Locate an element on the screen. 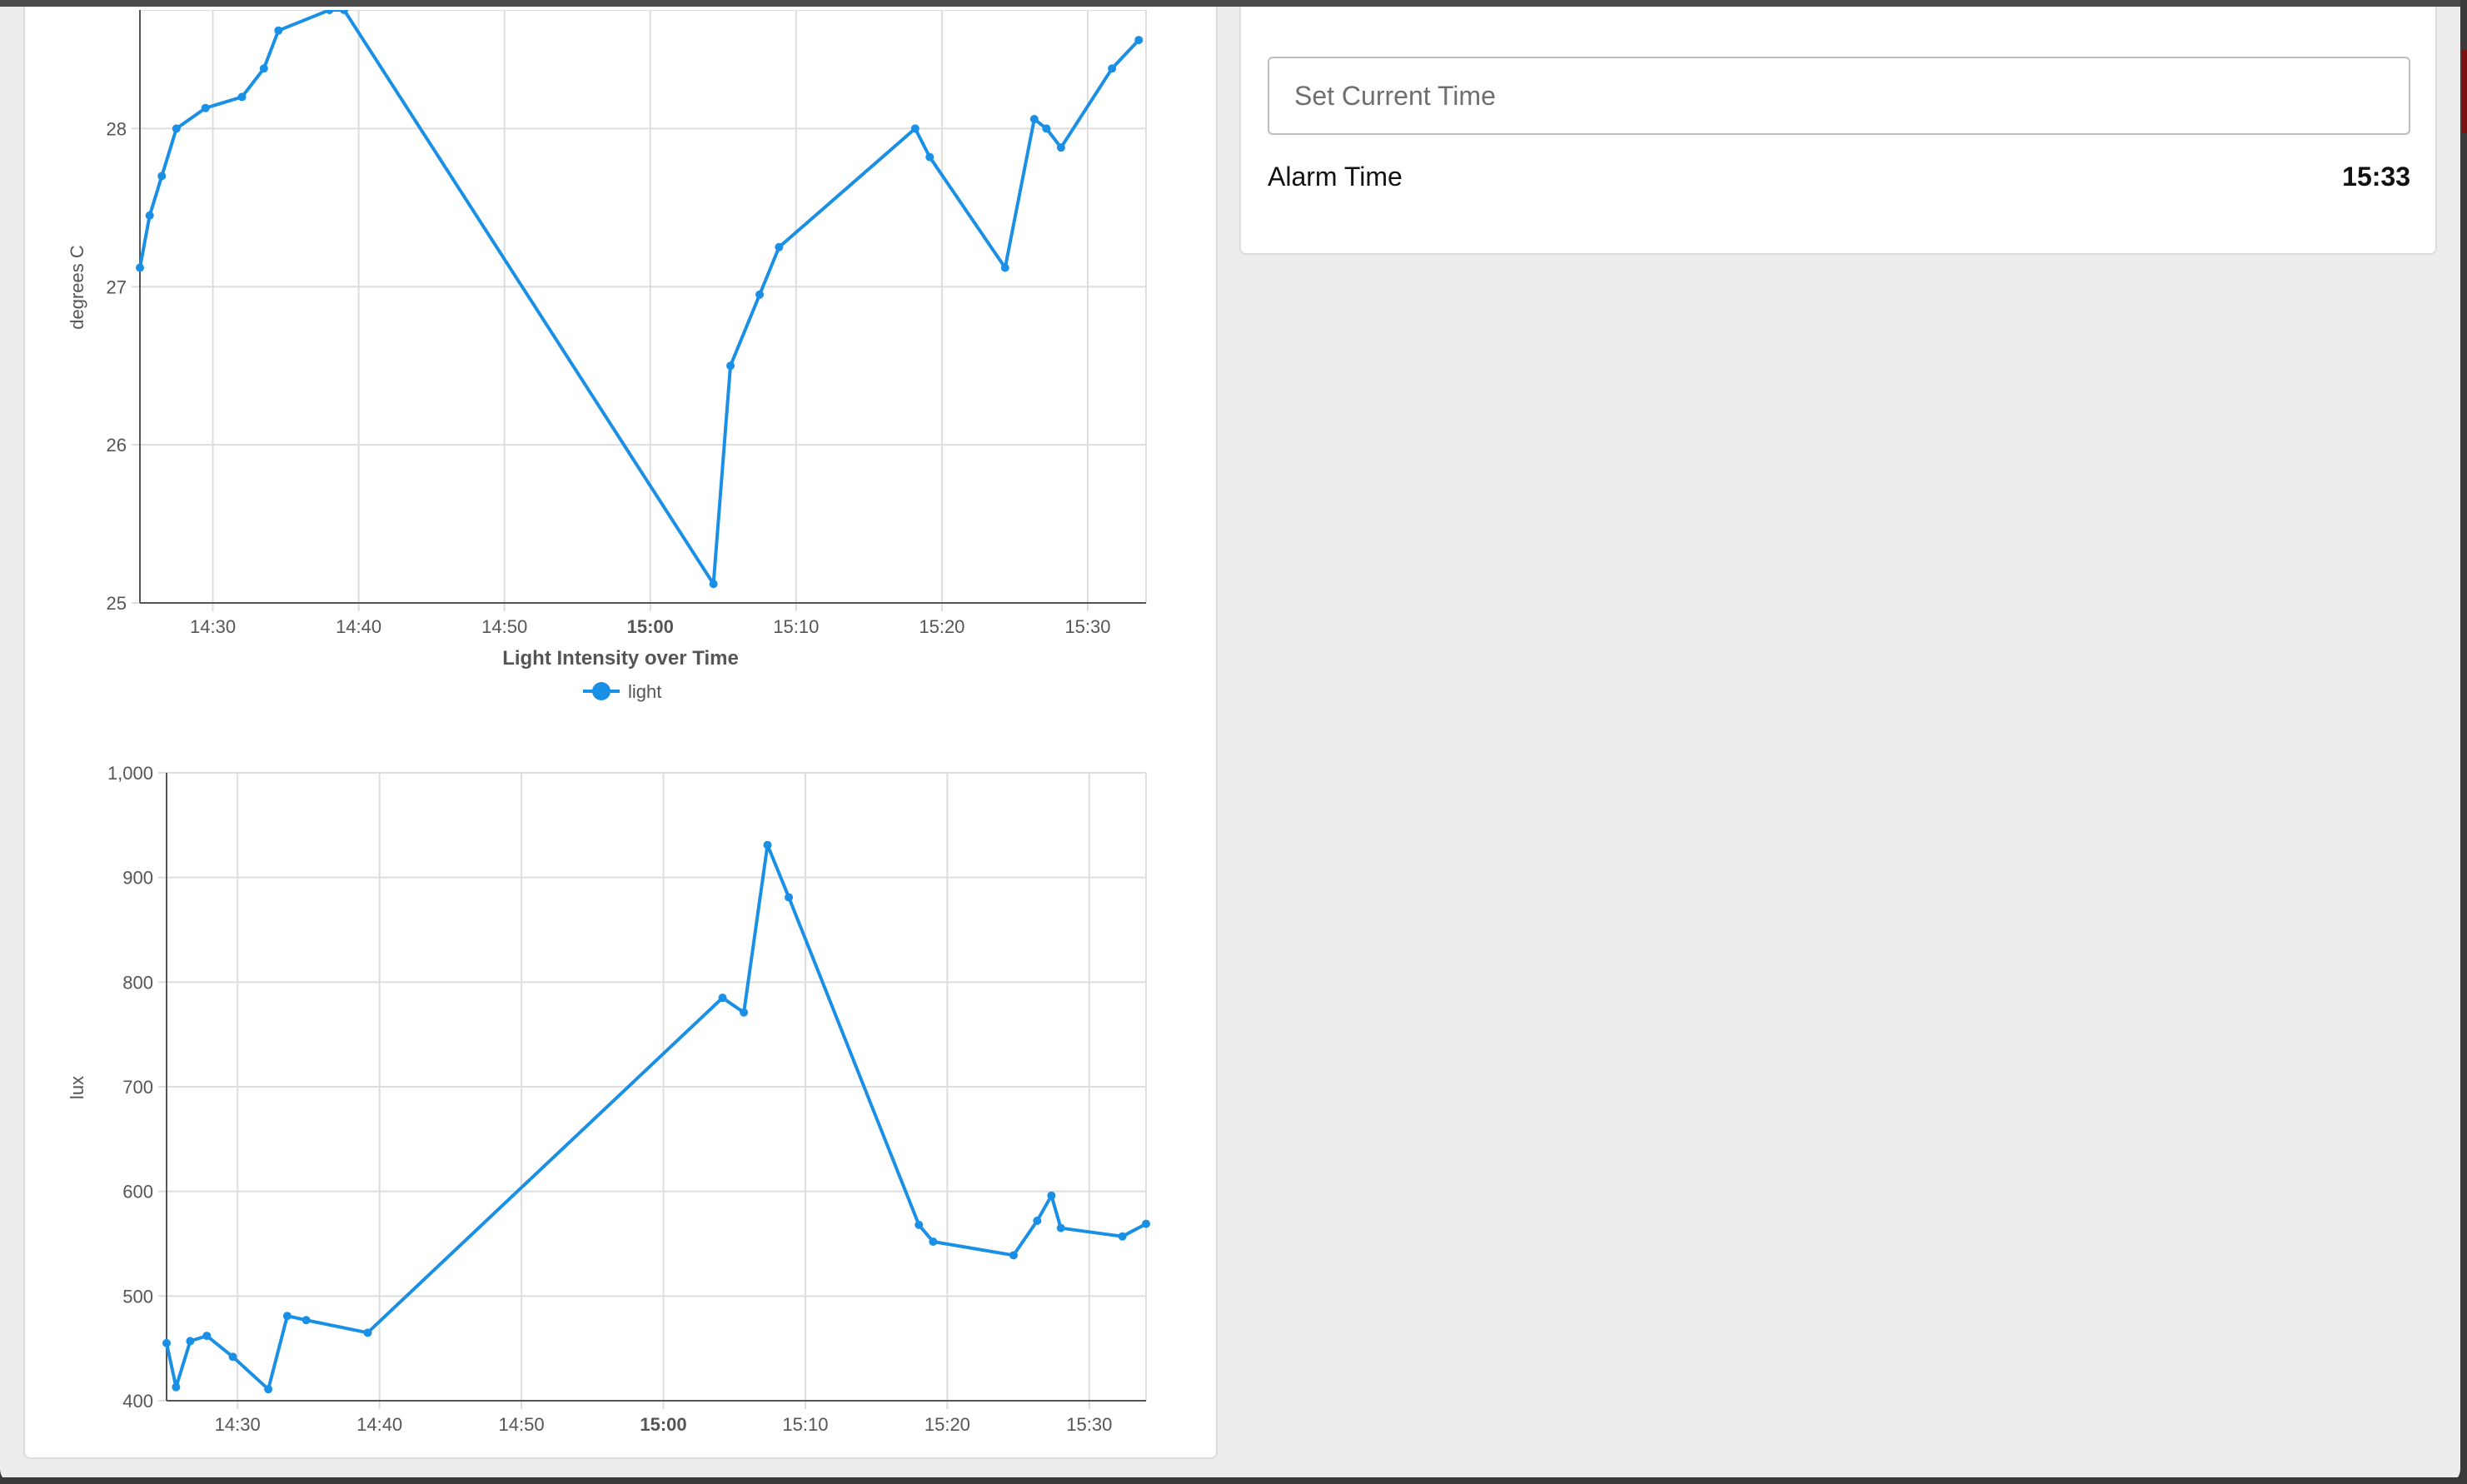 Image resolution: width=2467 pixels, height=1484 pixels. legend-label-light: light is located at coordinates (644, 691).